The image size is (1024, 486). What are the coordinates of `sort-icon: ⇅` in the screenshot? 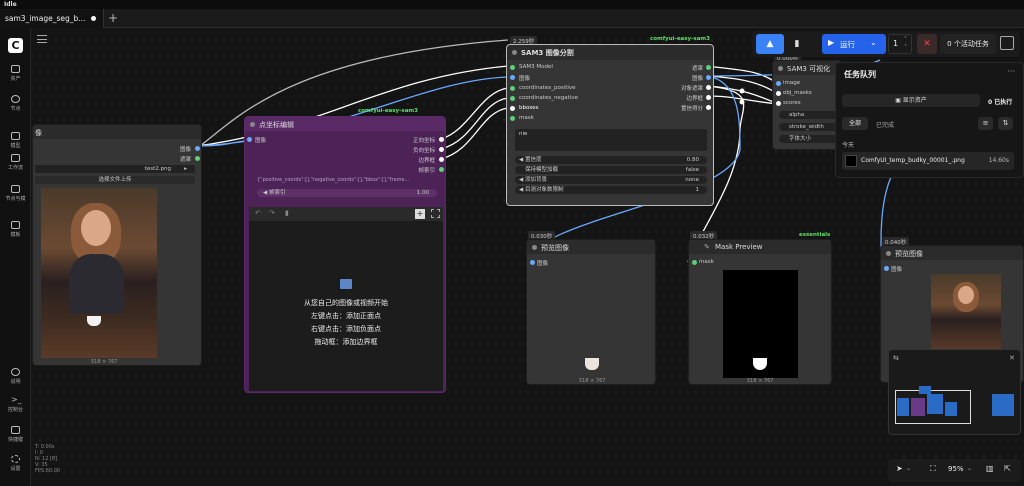 It's located at (1005, 123).